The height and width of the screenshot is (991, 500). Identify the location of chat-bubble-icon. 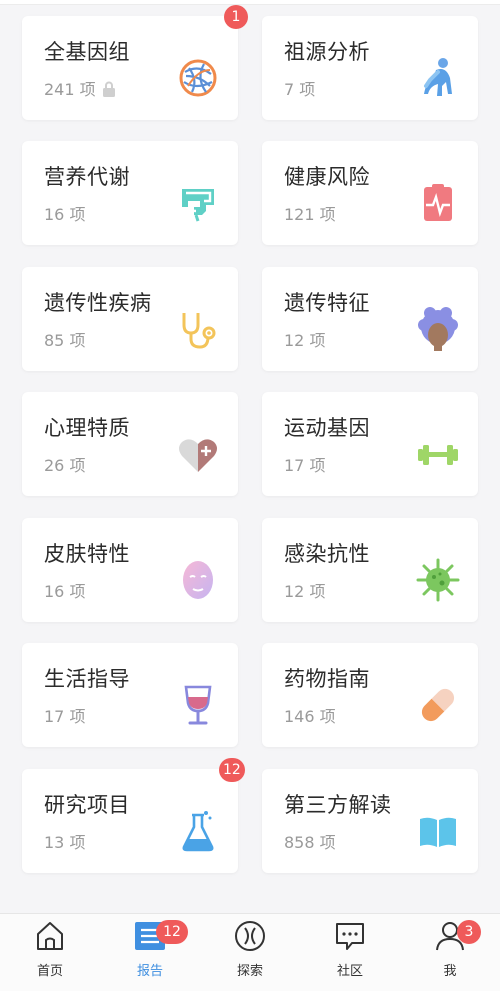
(350, 936).